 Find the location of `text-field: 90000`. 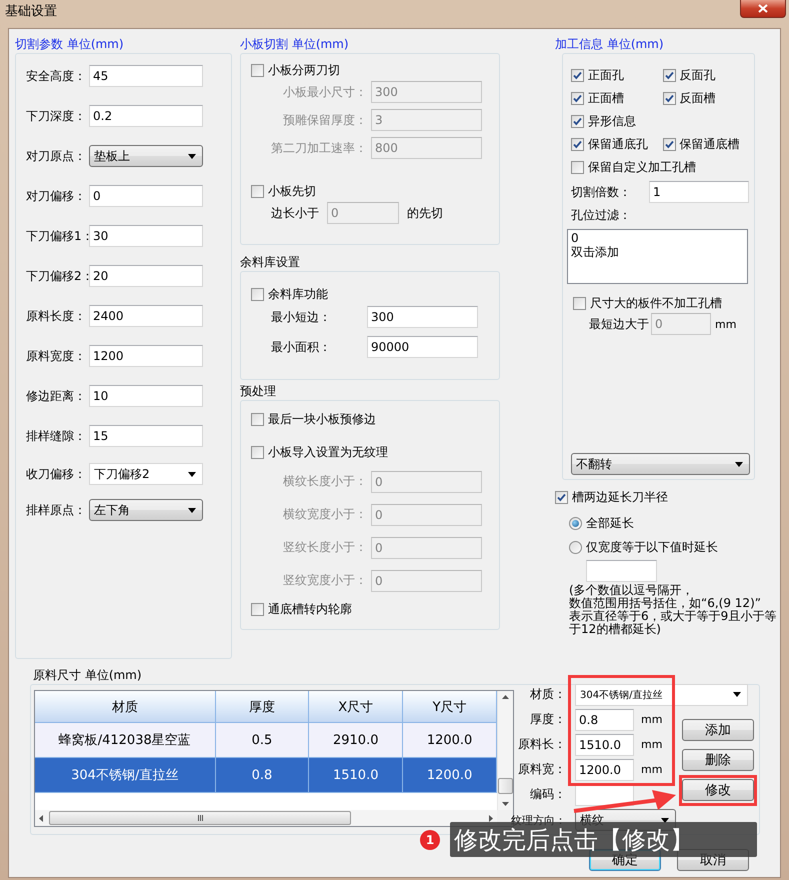

text-field: 90000 is located at coordinates (422, 347).